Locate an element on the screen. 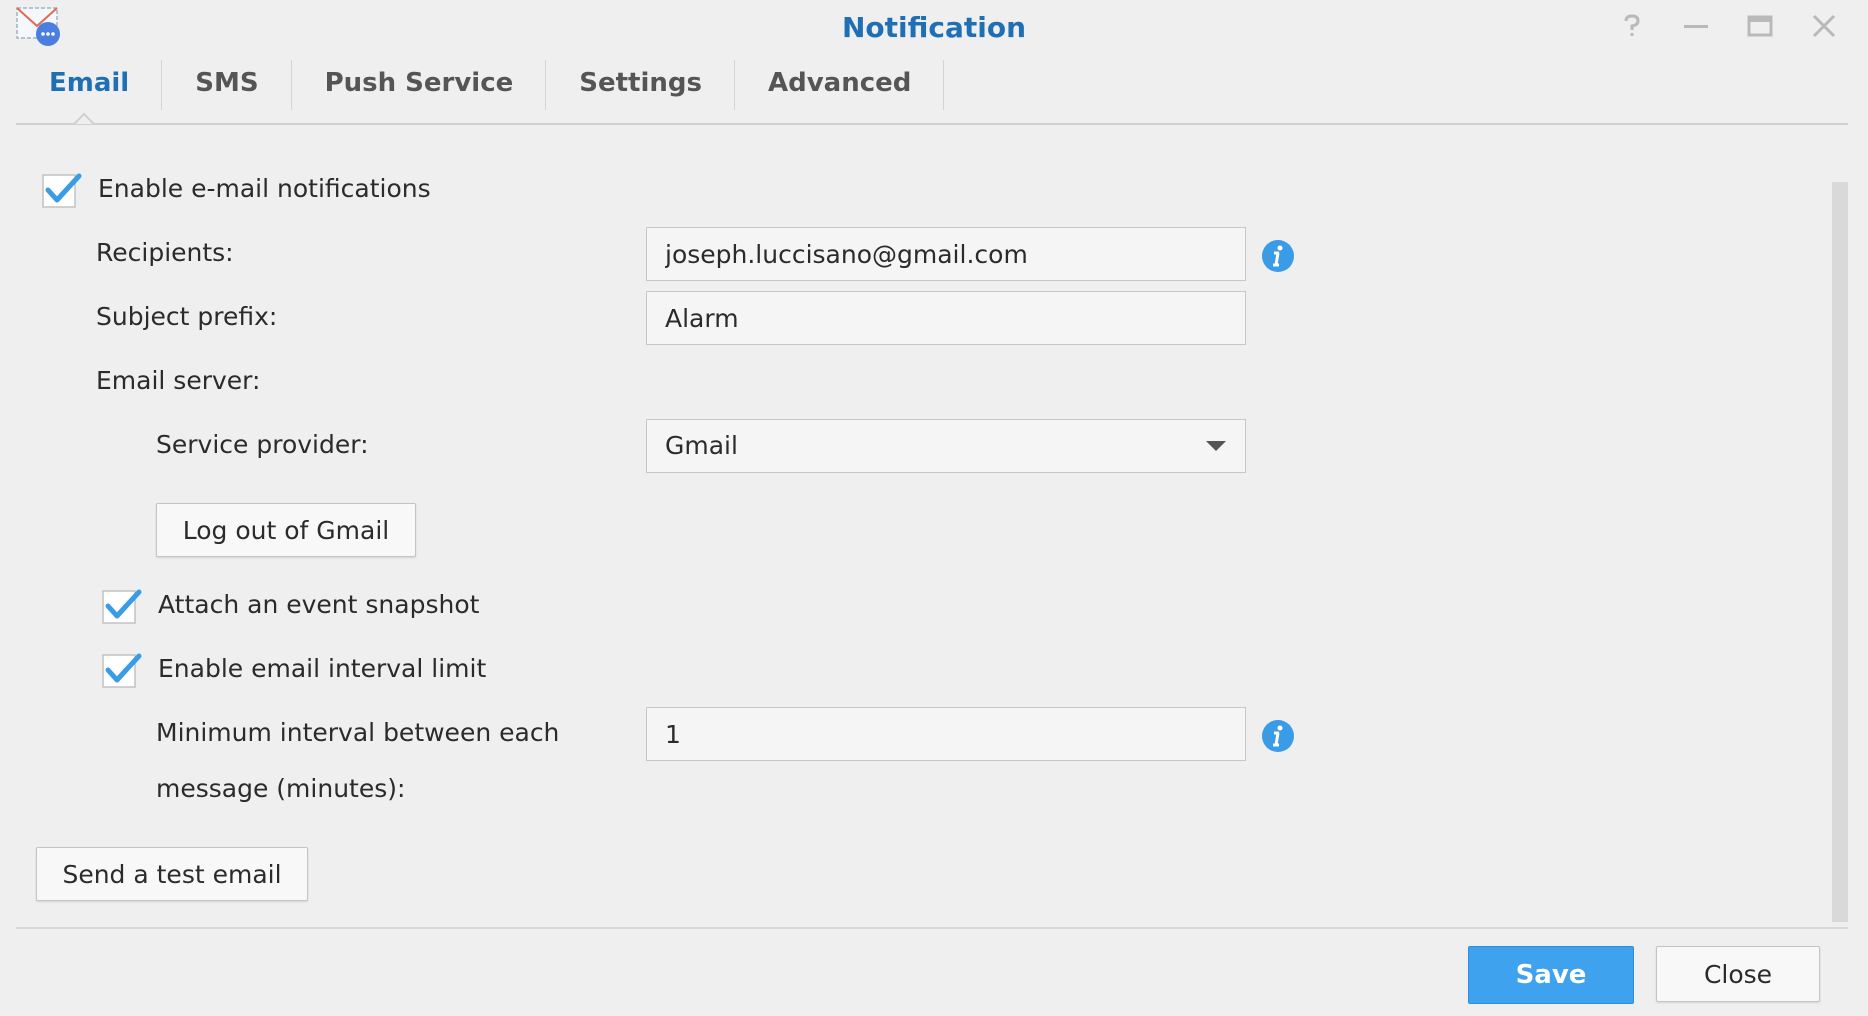  help-icon is located at coordinates (1632, 26).